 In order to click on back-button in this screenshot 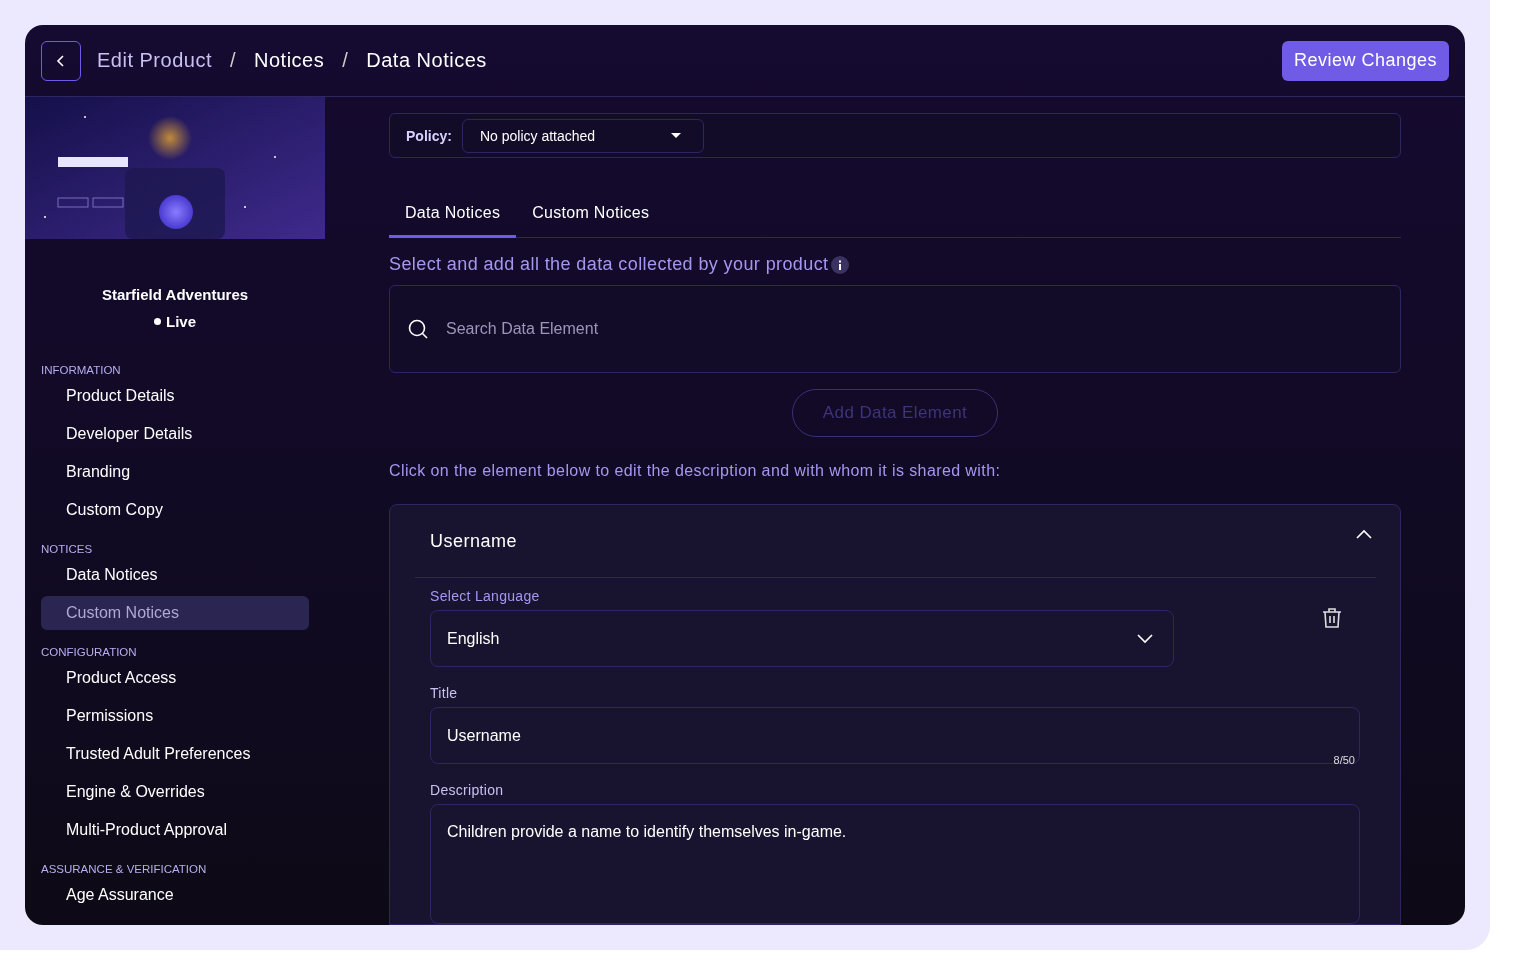, I will do `click(61, 60)`.